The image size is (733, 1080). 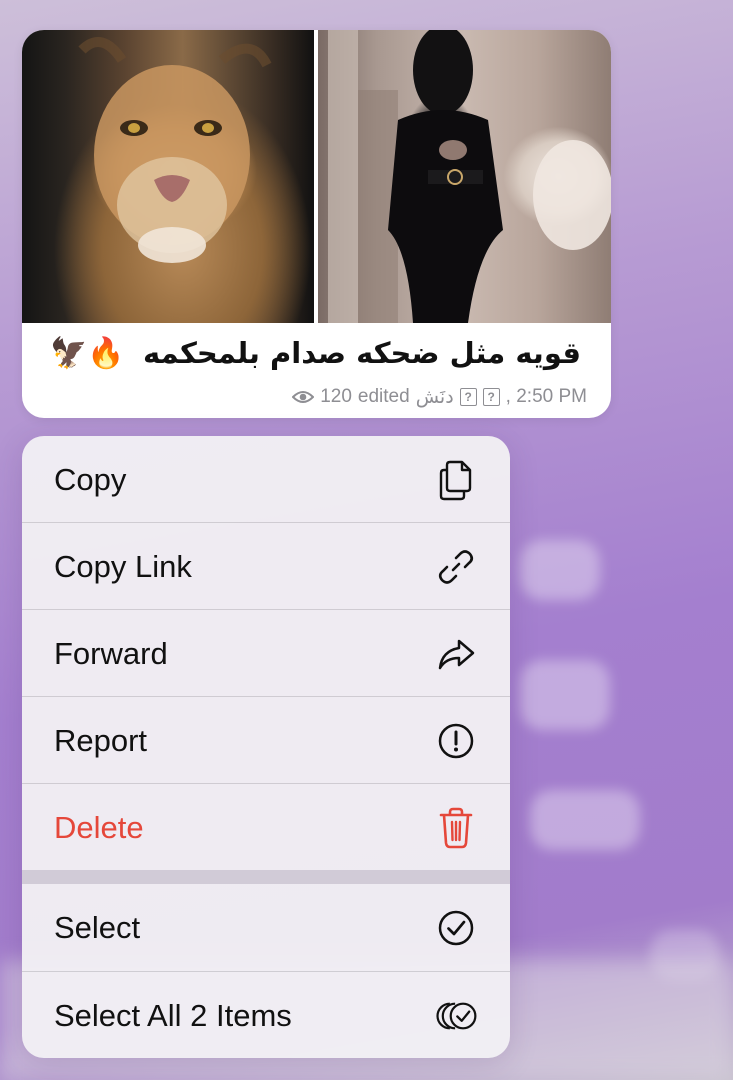 What do you see at coordinates (456, 480) in the screenshot?
I see `copy-icon` at bounding box center [456, 480].